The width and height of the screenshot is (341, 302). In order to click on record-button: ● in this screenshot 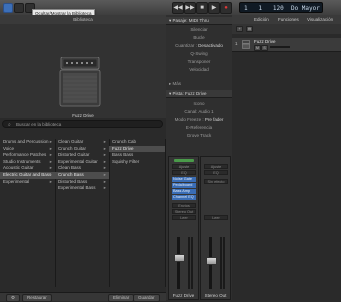, I will do `click(226, 8)`.